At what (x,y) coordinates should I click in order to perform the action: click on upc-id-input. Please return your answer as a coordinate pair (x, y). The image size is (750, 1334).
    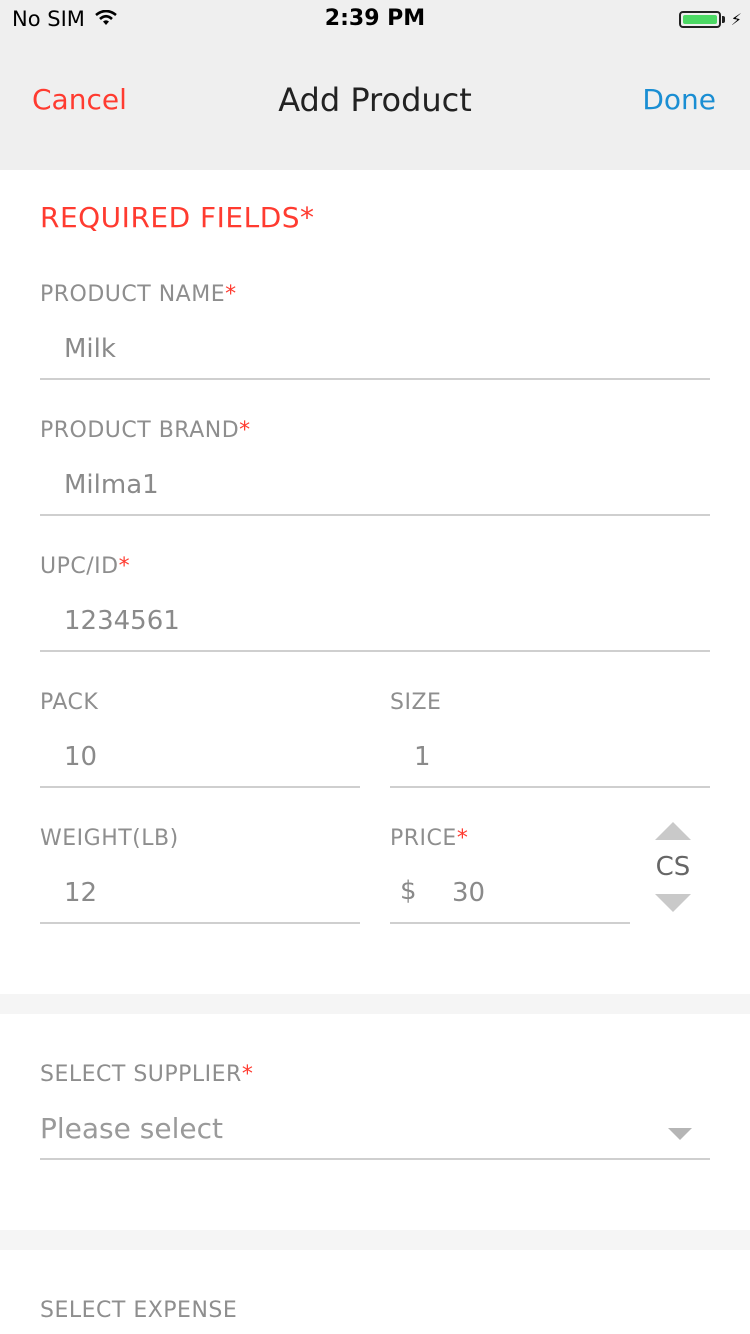
    Looking at the image, I should click on (375, 622).